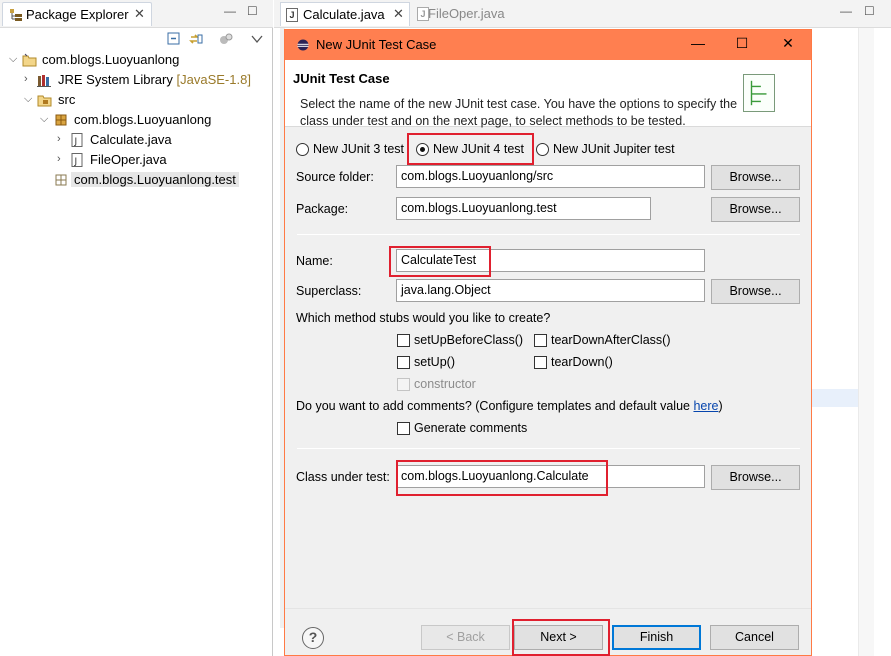 The width and height of the screenshot is (891, 656). I want to click on constructor-checkbox: constructor, so click(462, 385).